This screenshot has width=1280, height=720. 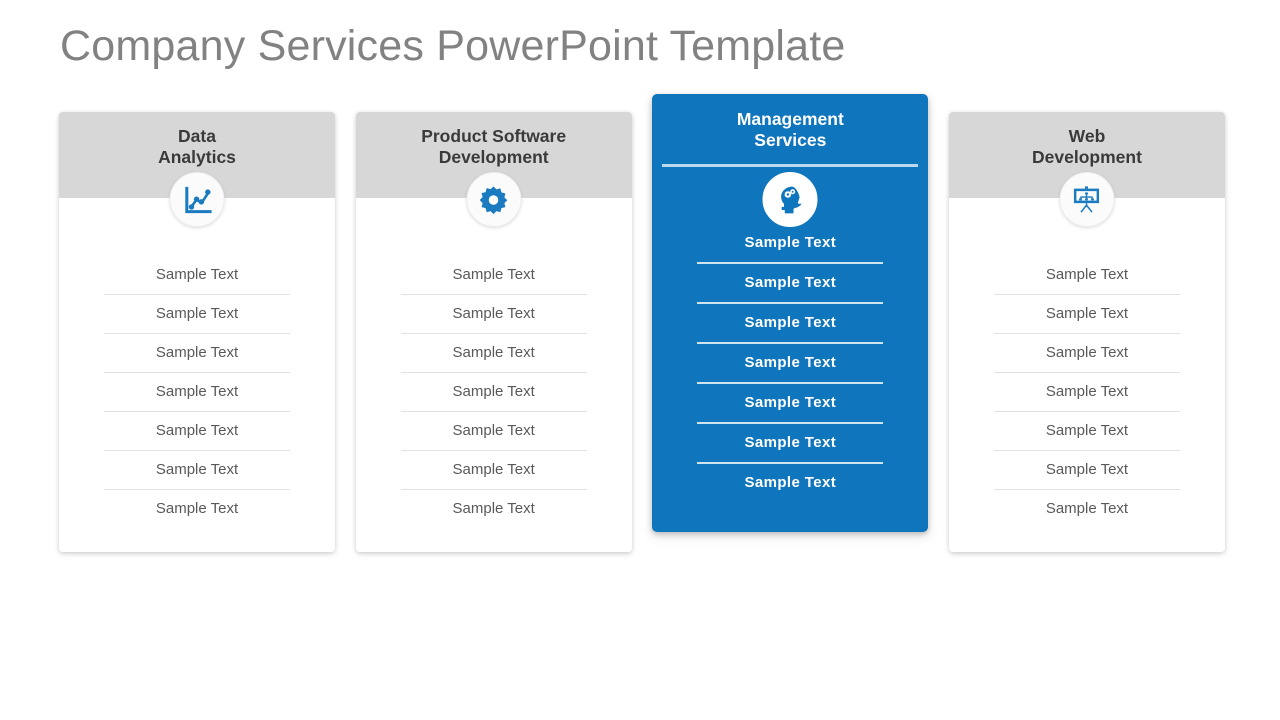 I want to click on column-title: Product Software Development, so click(x=494, y=146).